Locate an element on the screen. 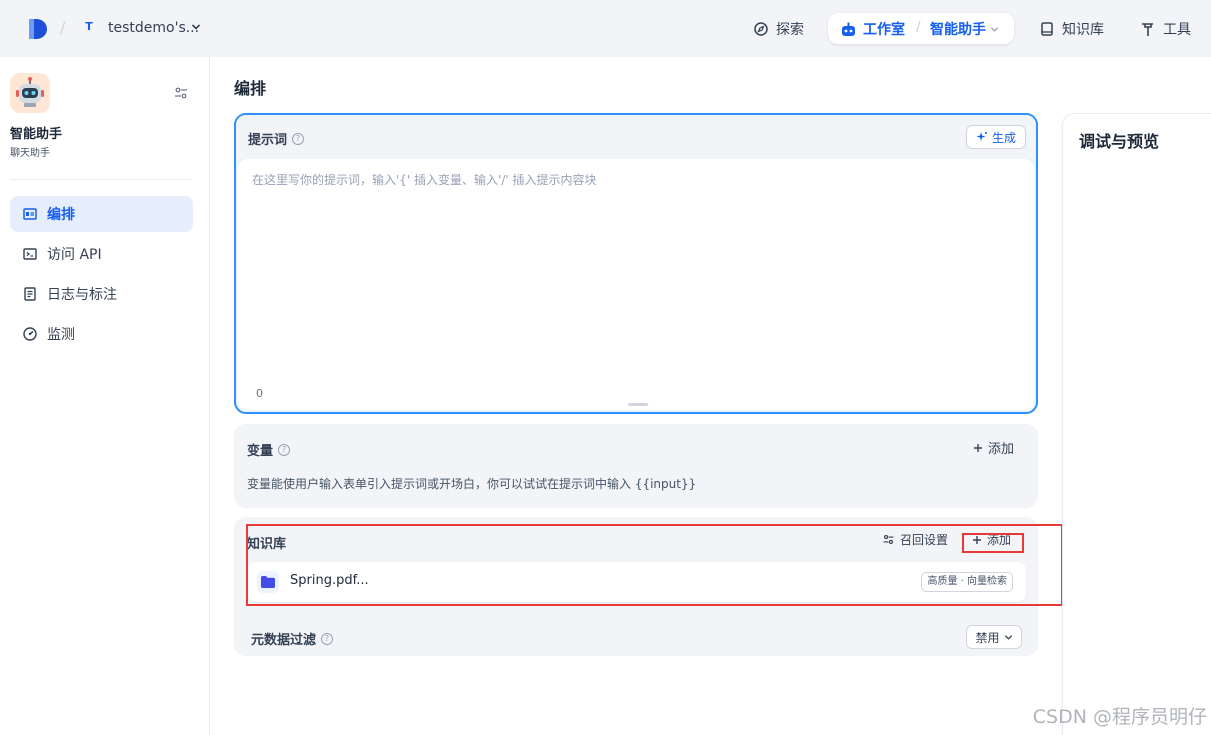 This screenshot has height=735, width=1211. compass-icon is located at coordinates (761, 29).